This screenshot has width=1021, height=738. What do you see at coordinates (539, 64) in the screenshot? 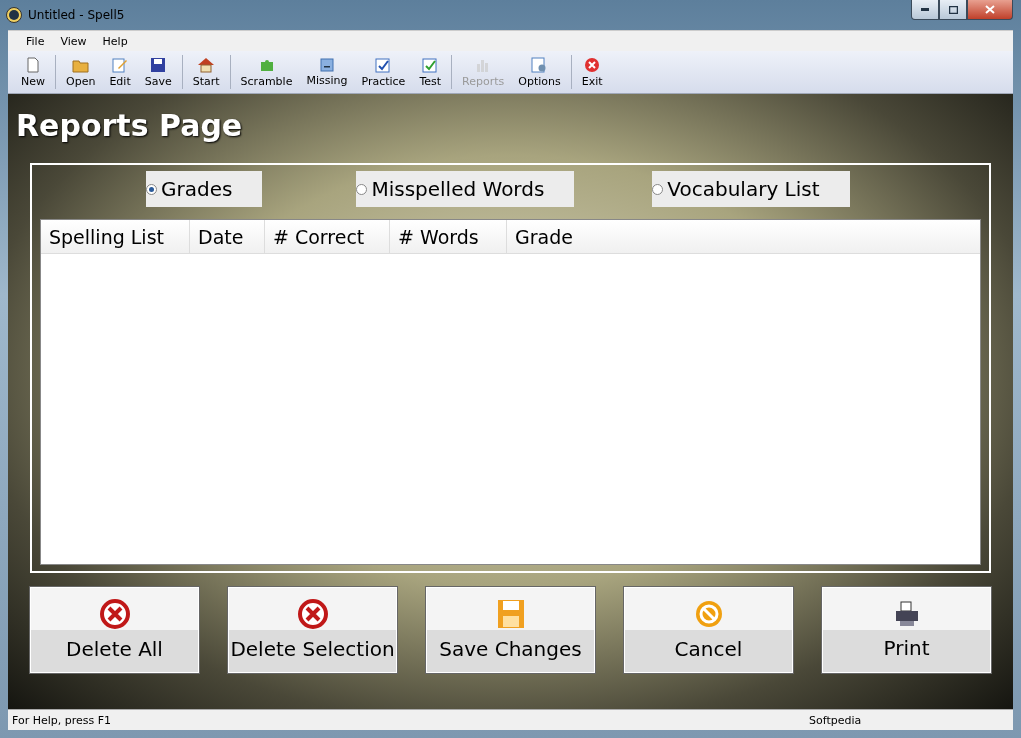
I see `page-gear-icon` at bounding box center [539, 64].